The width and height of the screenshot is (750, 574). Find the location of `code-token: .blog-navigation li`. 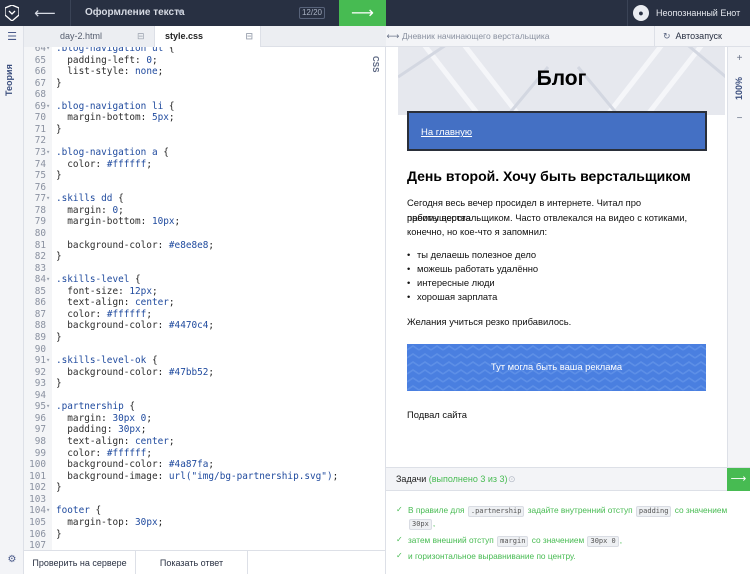

code-token: .blog-navigation li is located at coordinates (110, 106).